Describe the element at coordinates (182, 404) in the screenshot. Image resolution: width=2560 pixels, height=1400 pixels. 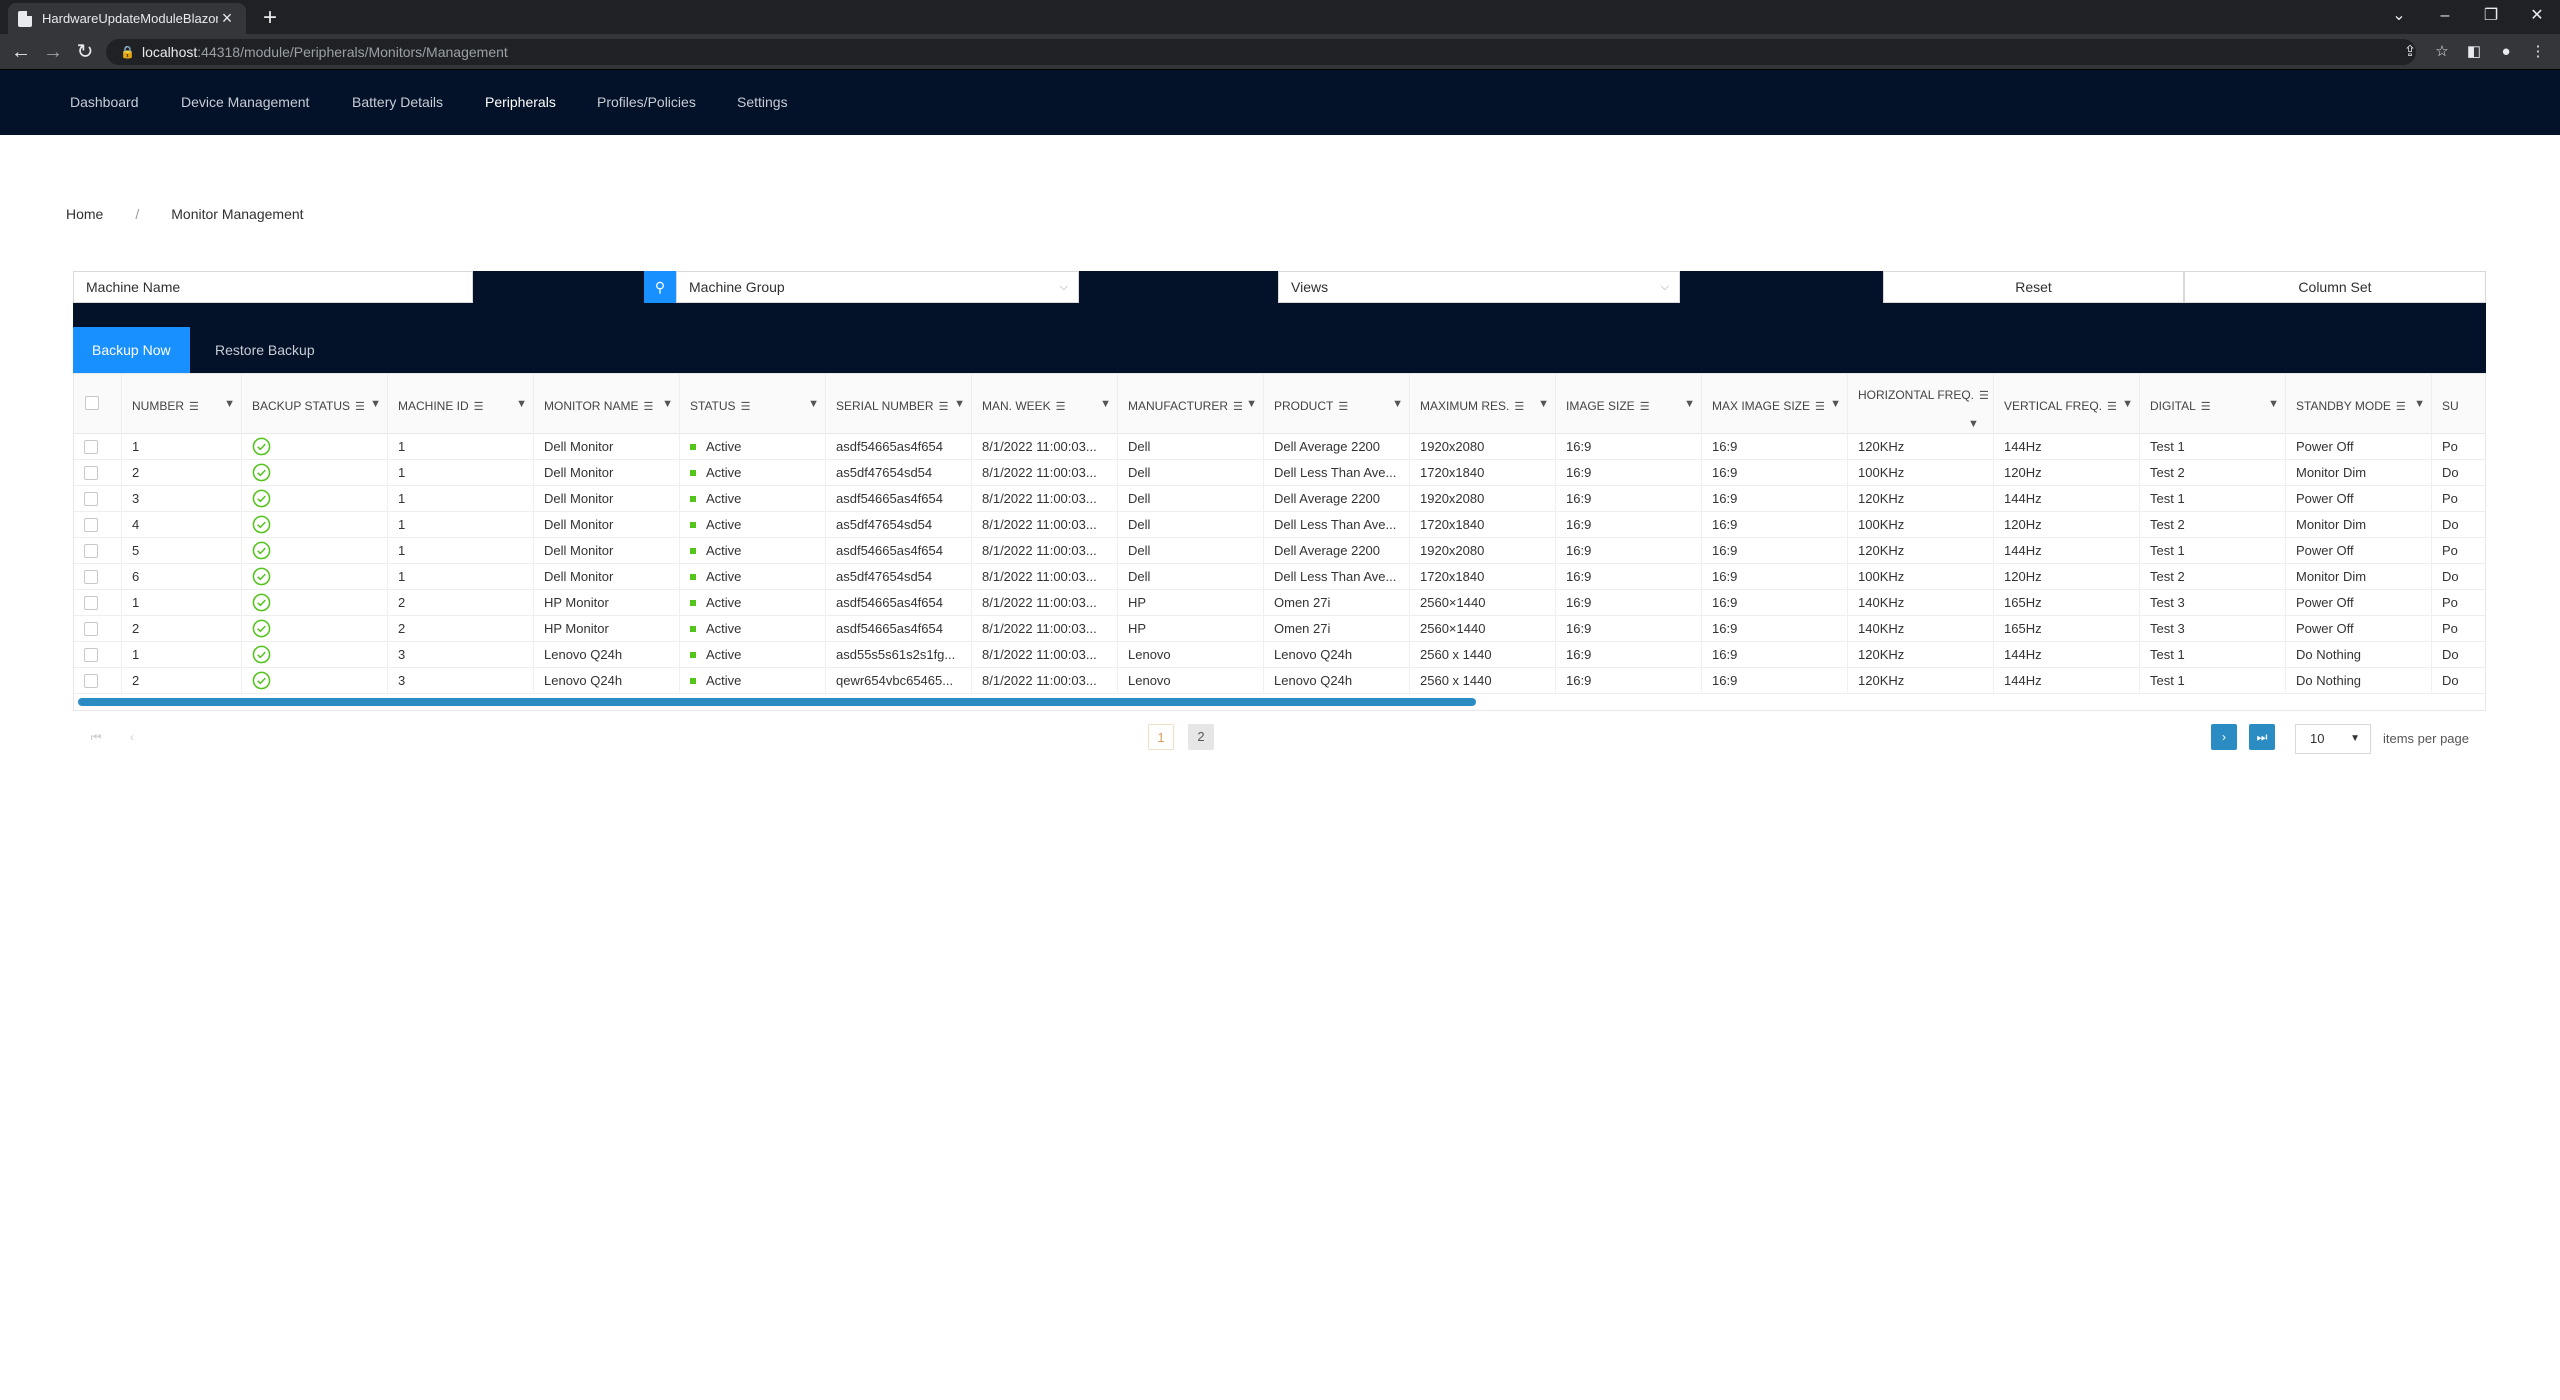
I see `column-header-number: Number ☰ ▼` at that location.